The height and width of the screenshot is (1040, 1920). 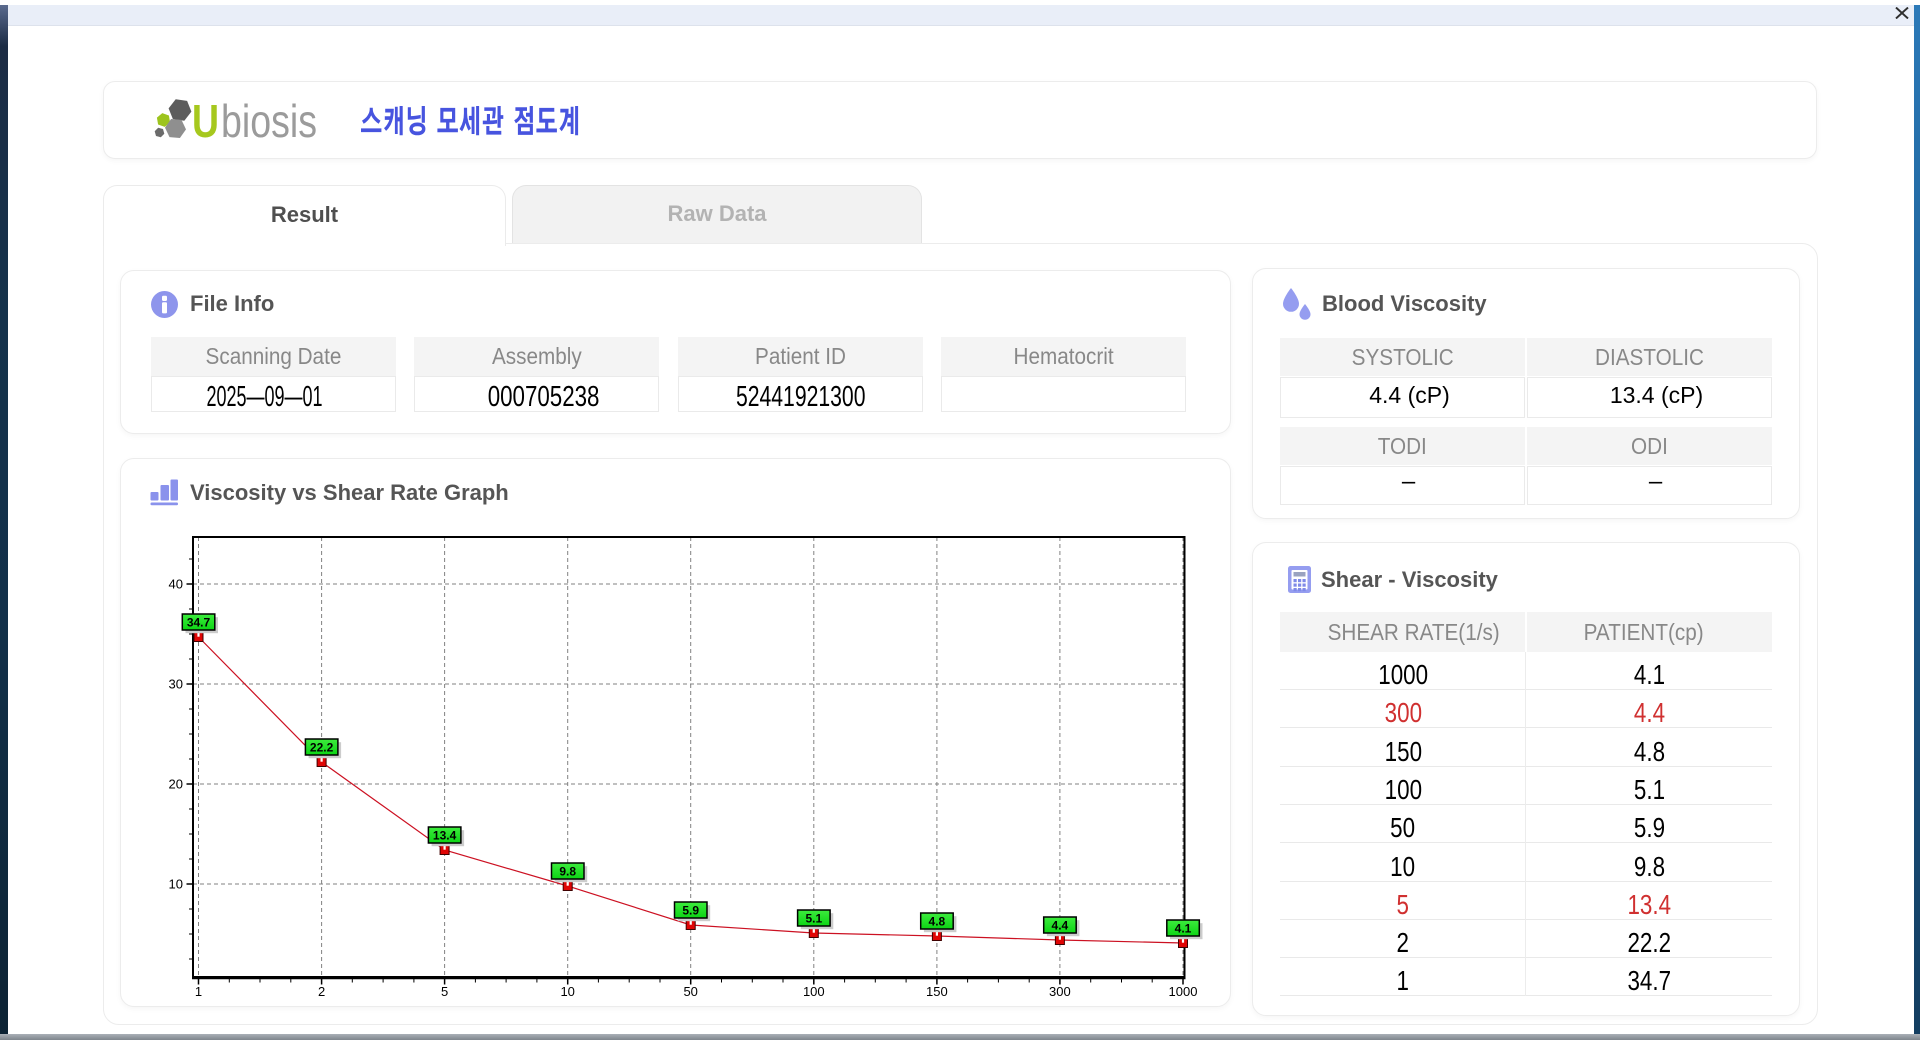 I want to click on svg-text: 4.1, so click(x=1183, y=928).